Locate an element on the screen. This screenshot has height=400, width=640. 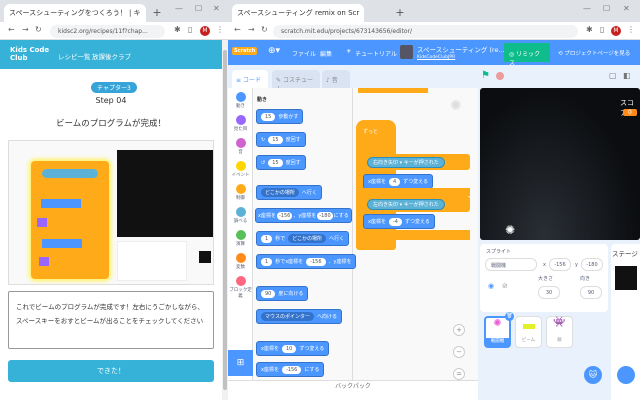
stage-selector: ステージ is located at coordinates (625, 322).